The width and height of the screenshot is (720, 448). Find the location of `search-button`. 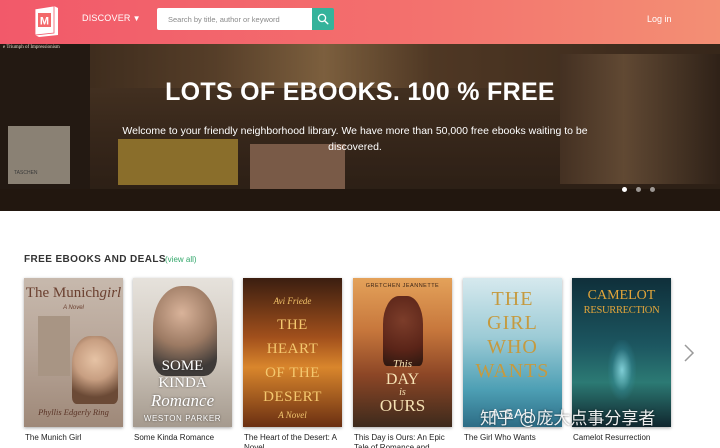

search-button is located at coordinates (323, 19).